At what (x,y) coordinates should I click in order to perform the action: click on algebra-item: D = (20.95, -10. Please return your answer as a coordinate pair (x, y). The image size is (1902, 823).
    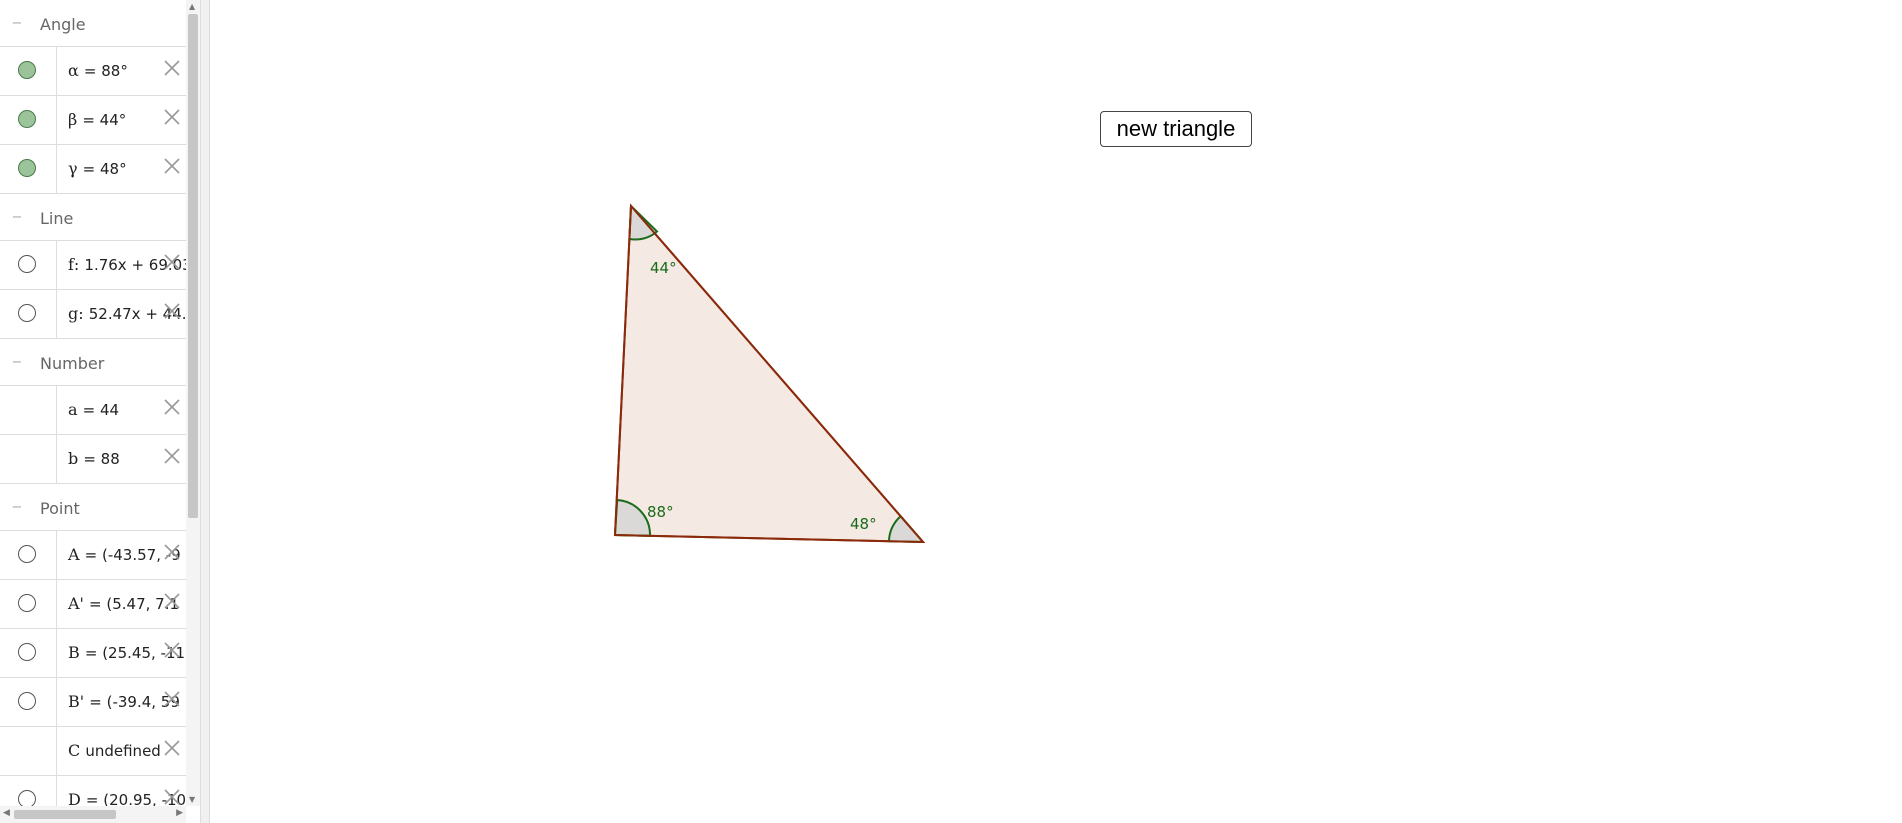
    Looking at the image, I should click on (93, 791).